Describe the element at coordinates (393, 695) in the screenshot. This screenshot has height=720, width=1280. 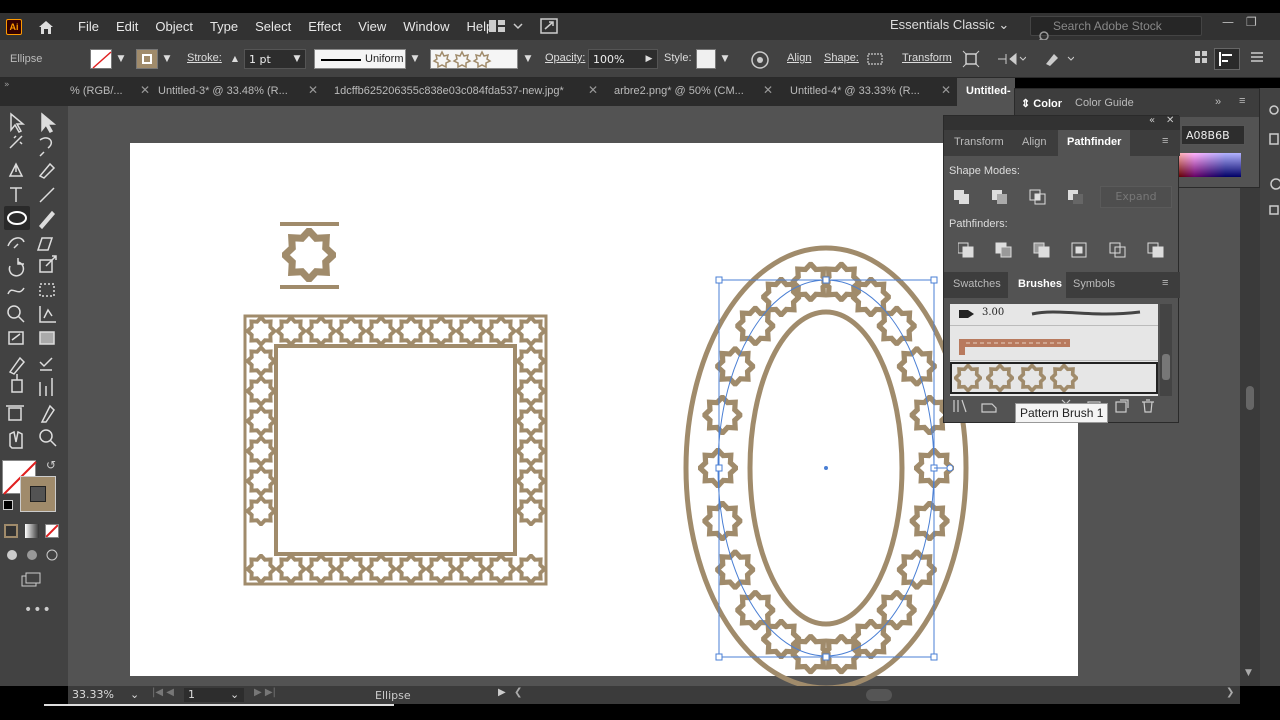
I see `current-tool-status: Ellipse` at that location.